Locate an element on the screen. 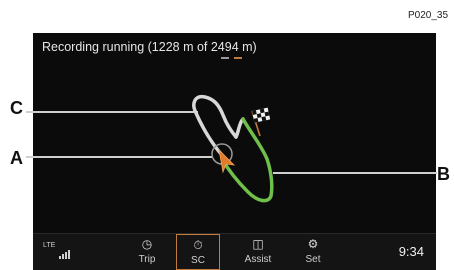 This screenshot has width=454, height=270. trip-button: ◷ Trip is located at coordinates (147, 252).